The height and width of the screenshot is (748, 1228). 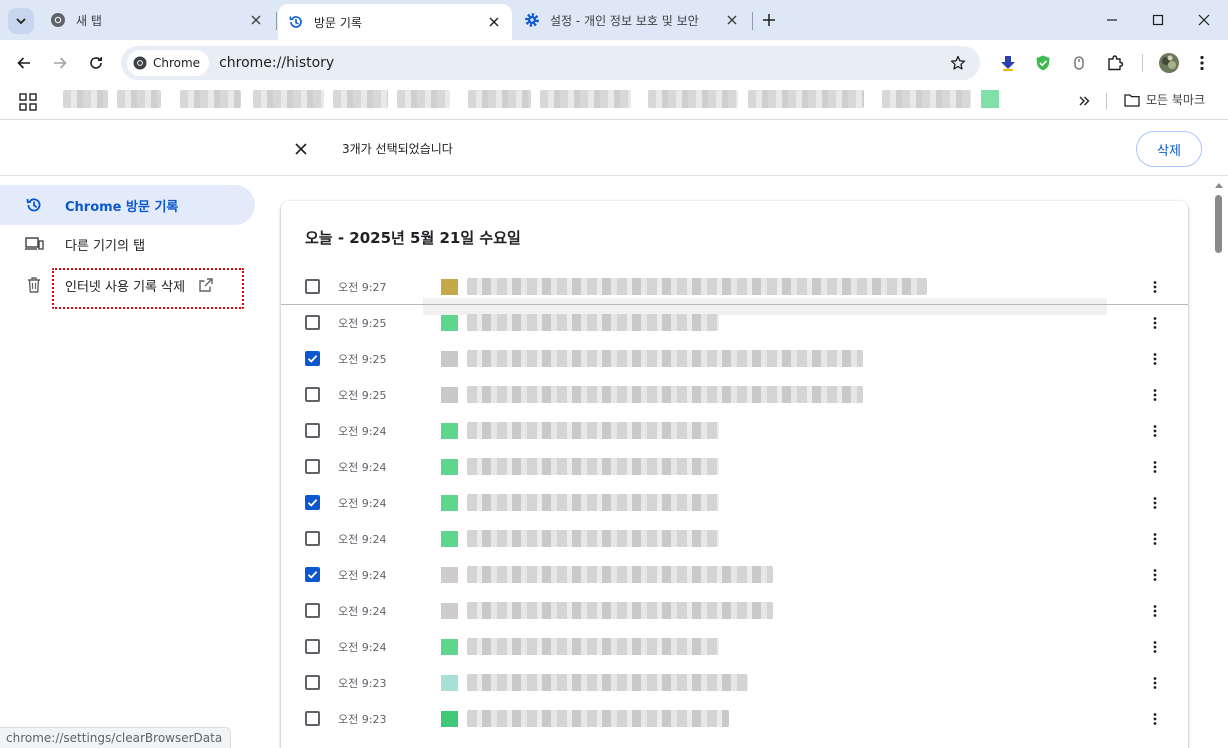 What do you see at coordinates (769, 20) in the screenshot?
I see `new-tab-button` at bounding box center [769, 20].